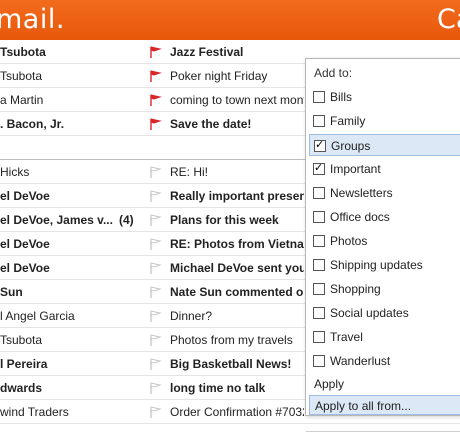 The image size is (460, 440). I want to click on category-label: Important, so click(355, 169).